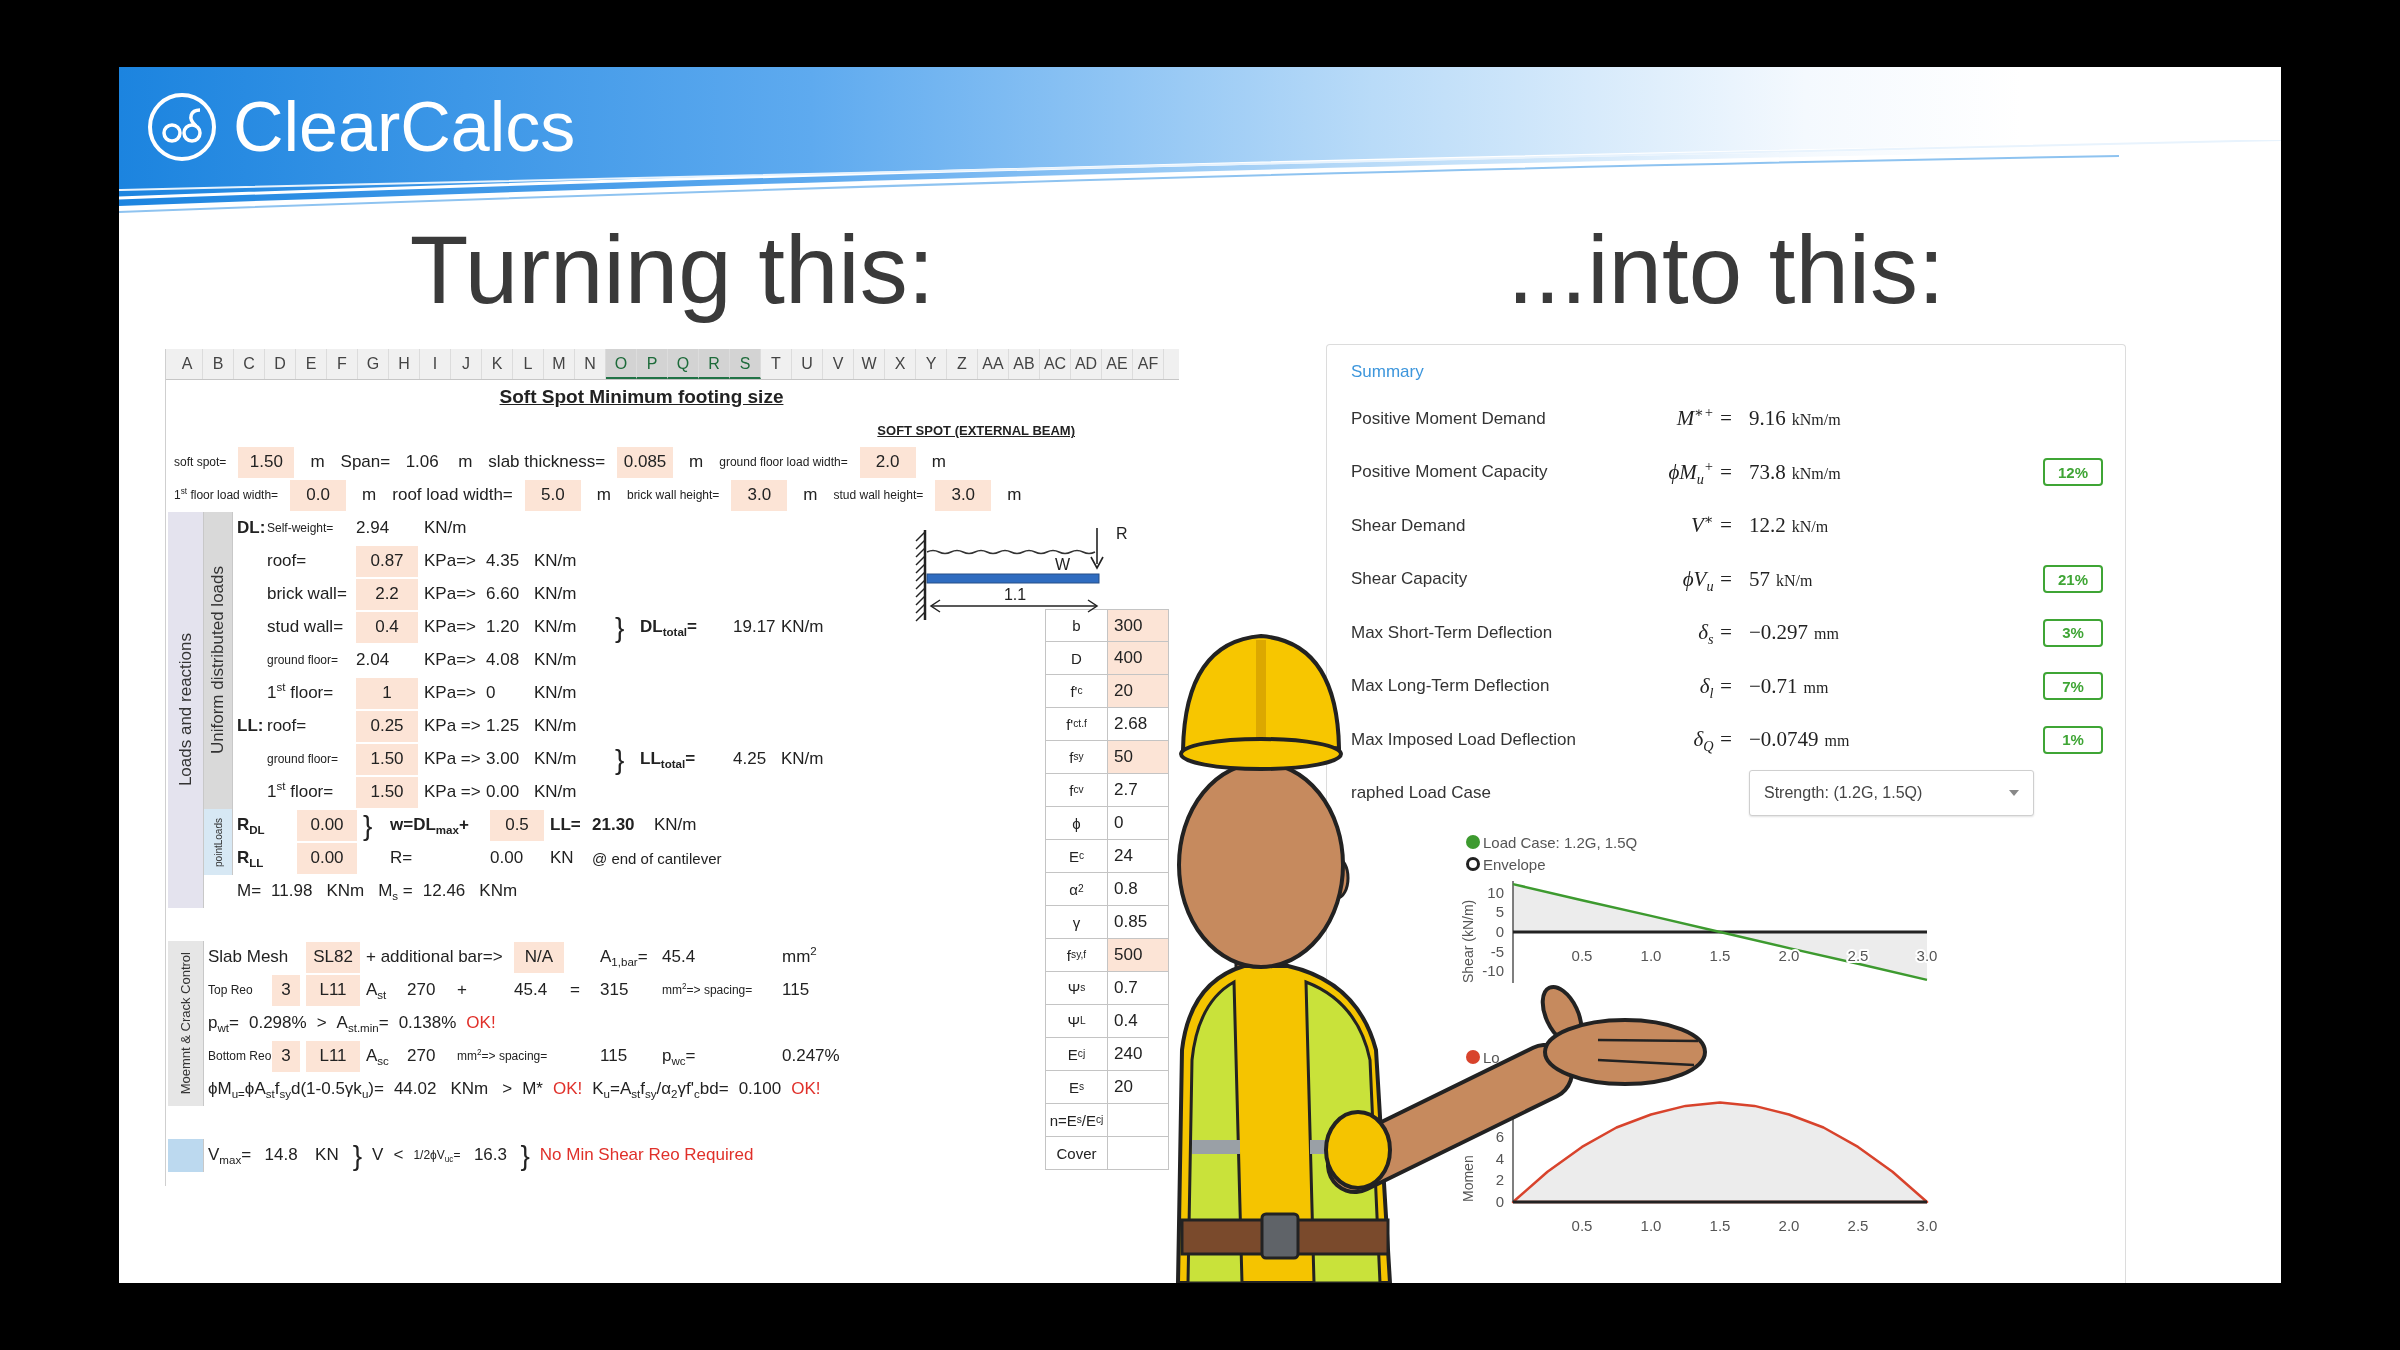 This screenshot has width=2400, height=1350. Describe the element at coordinates (395, 891) in the screenshot. I see `cell-label: M$_{s}$ =` at that location.